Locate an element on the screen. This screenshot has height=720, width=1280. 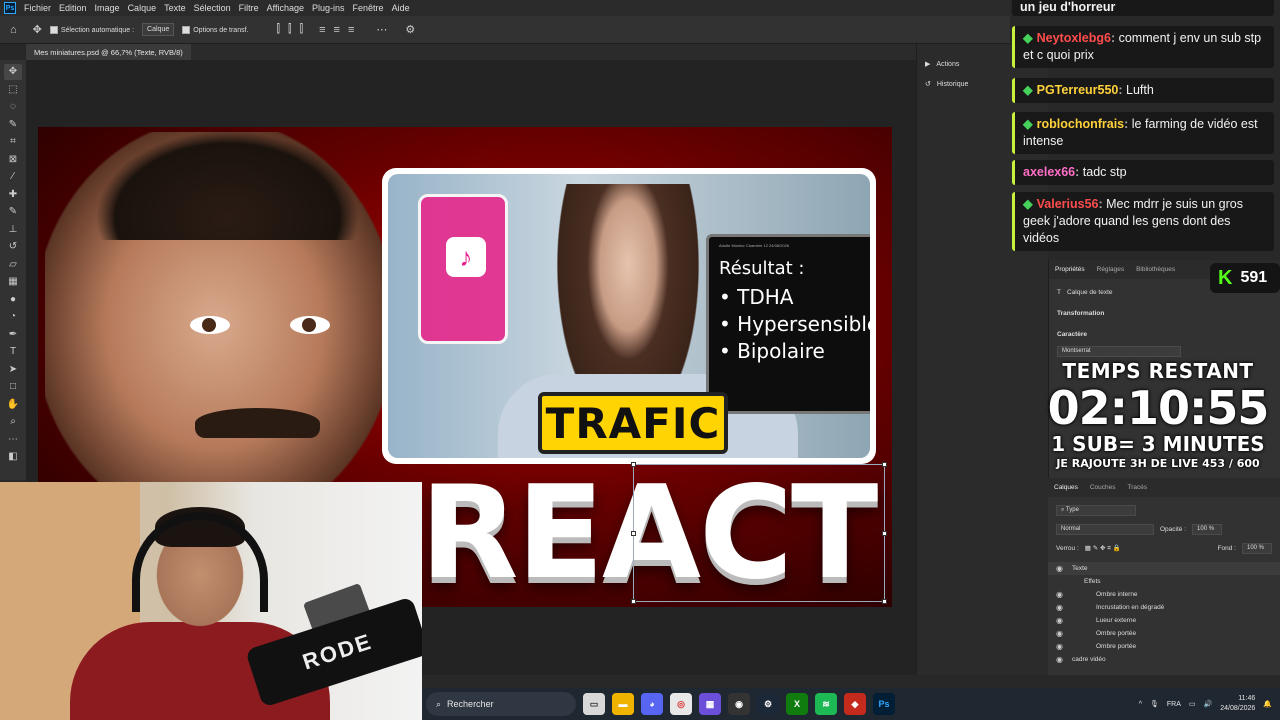
shape-tool-icon: □ is located at coordinates (13, 387).